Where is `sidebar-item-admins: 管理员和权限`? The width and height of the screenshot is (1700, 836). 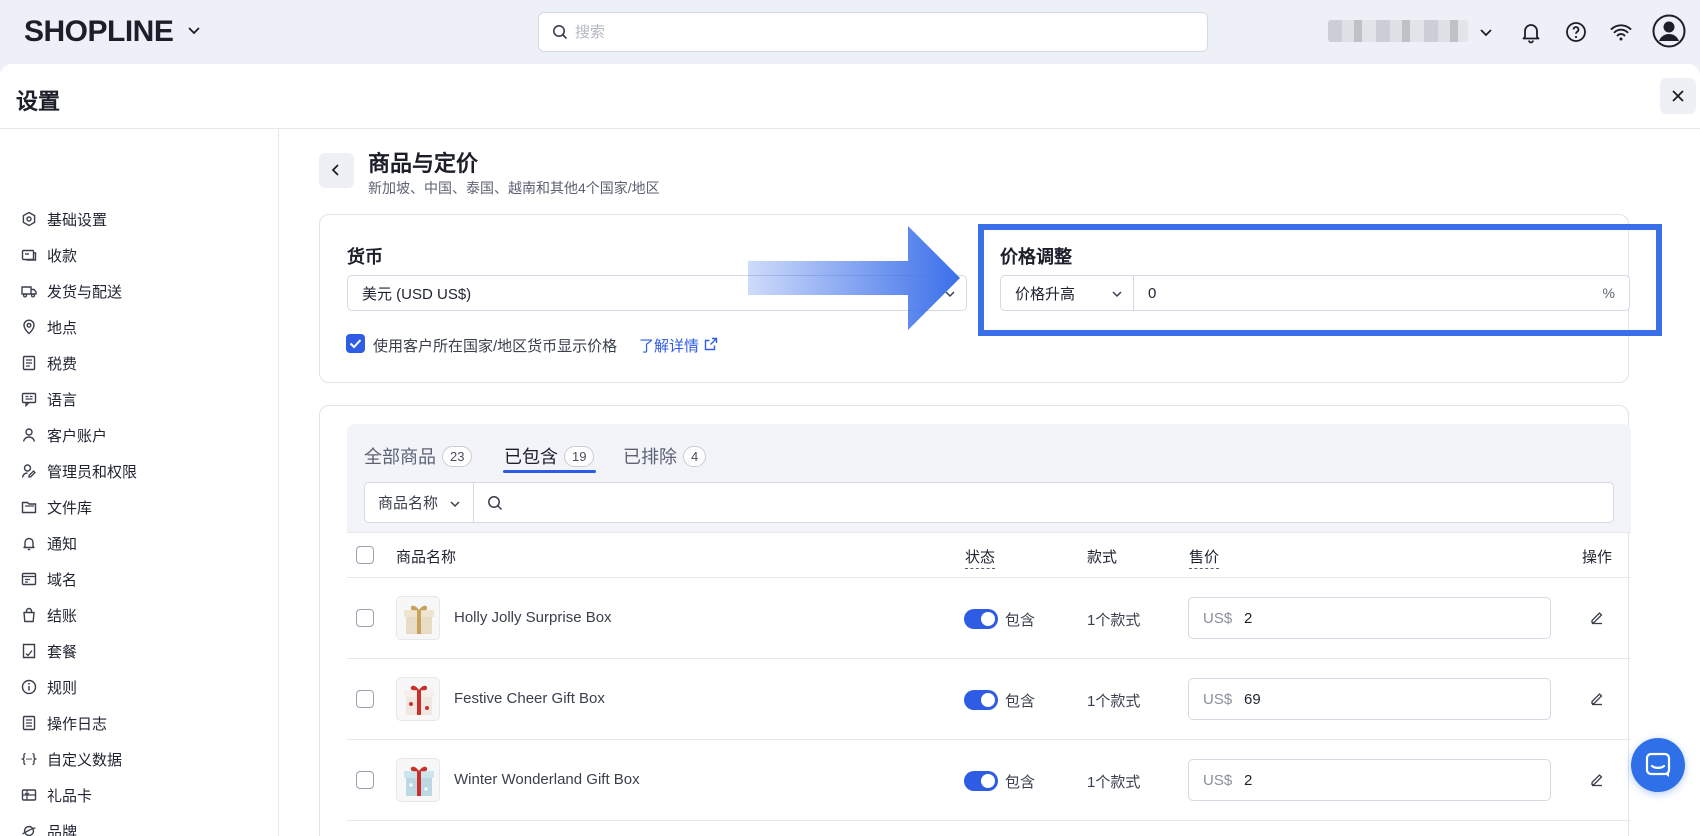 sidebar-item-admins: 管理员和权限 is located at coordinates (138, 471).